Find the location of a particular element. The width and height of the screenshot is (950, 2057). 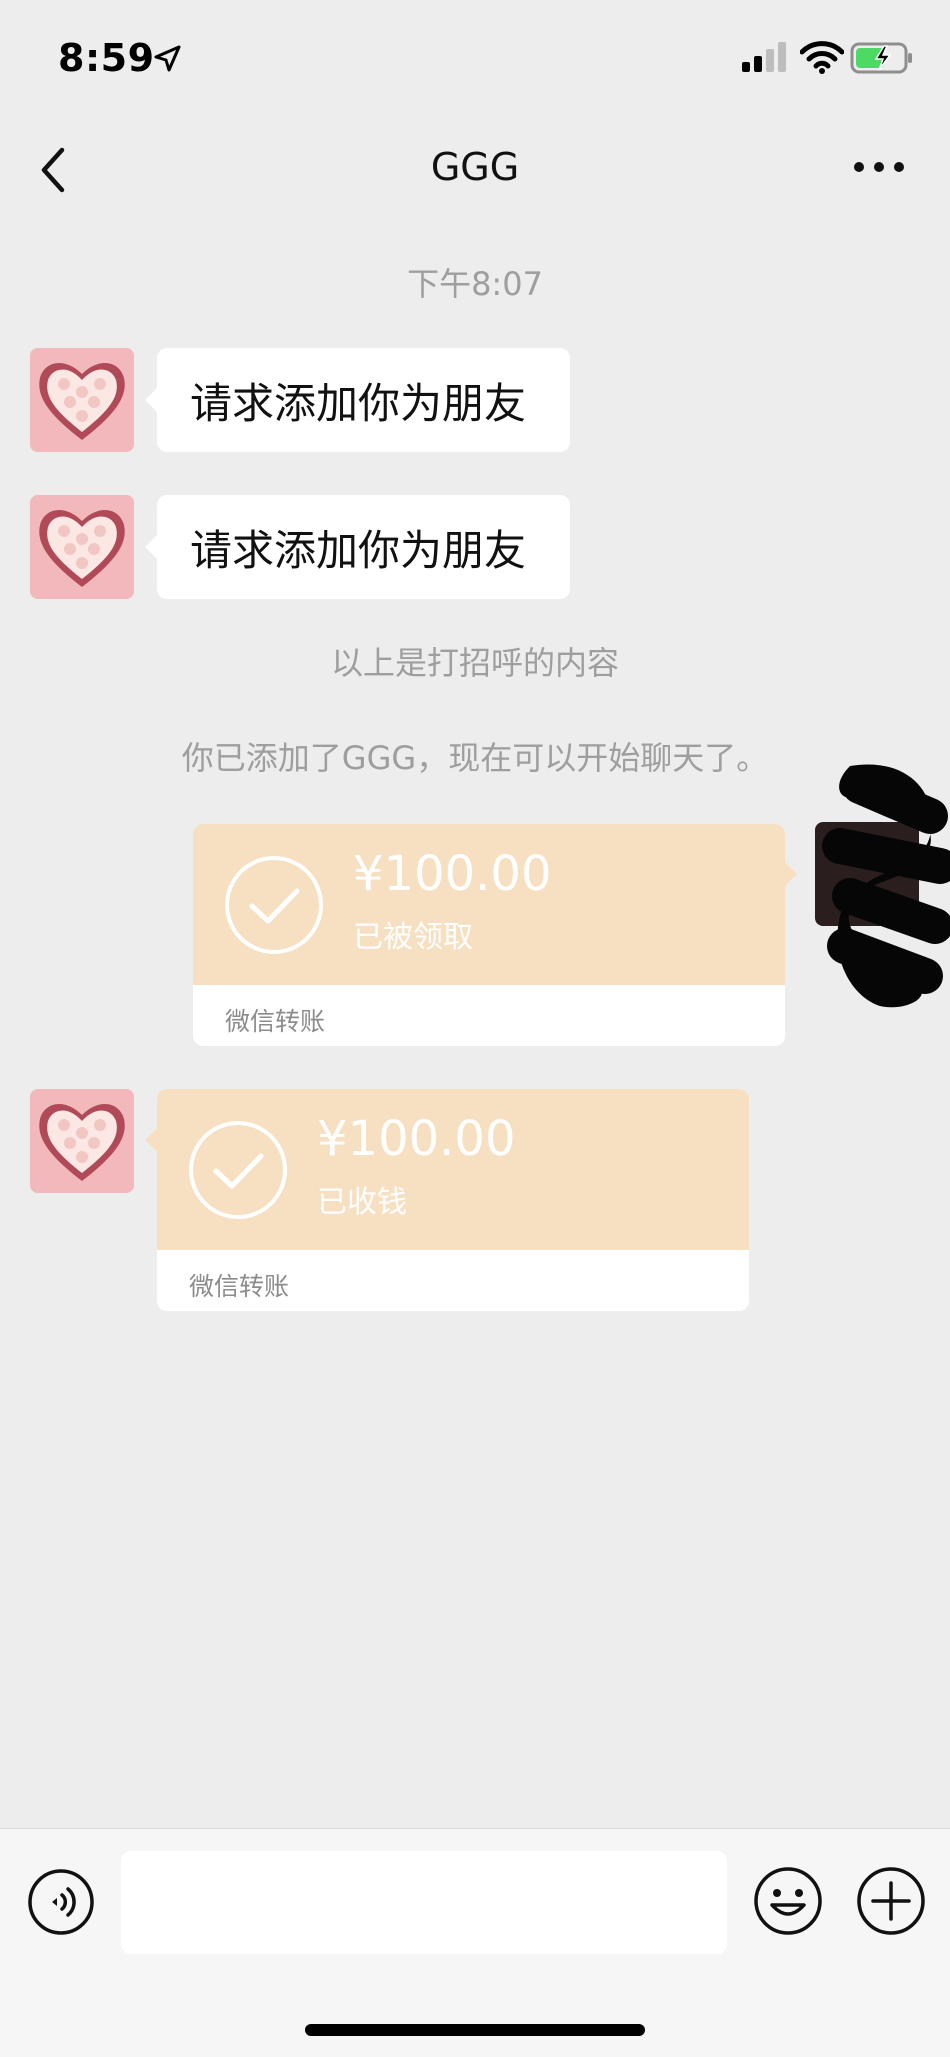

battery-charging-icon is located at coordinates (881, 58).